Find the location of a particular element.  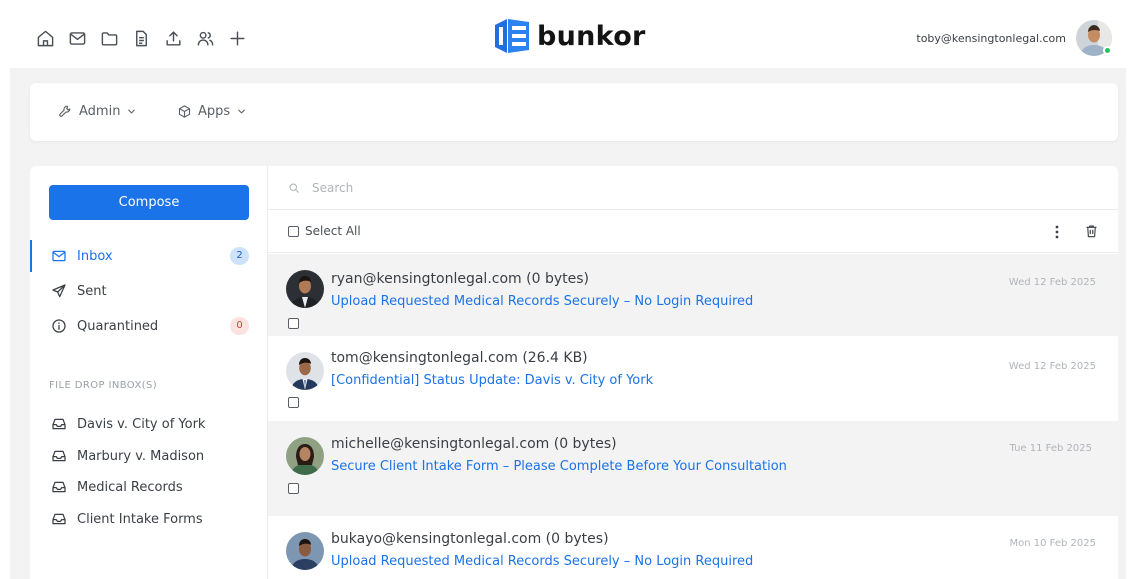

wrench-icon is located at coordinates (65, 111).